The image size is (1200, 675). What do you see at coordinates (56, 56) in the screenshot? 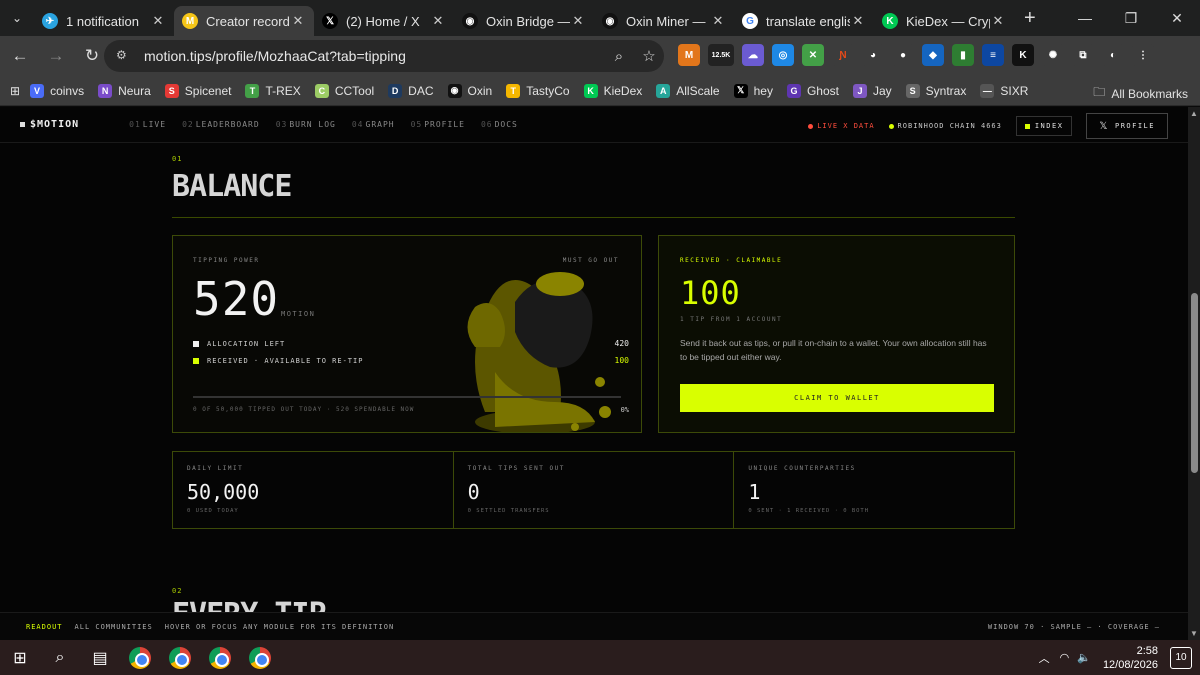
I see `forward-icon: →` at bounding box center [56, 56].